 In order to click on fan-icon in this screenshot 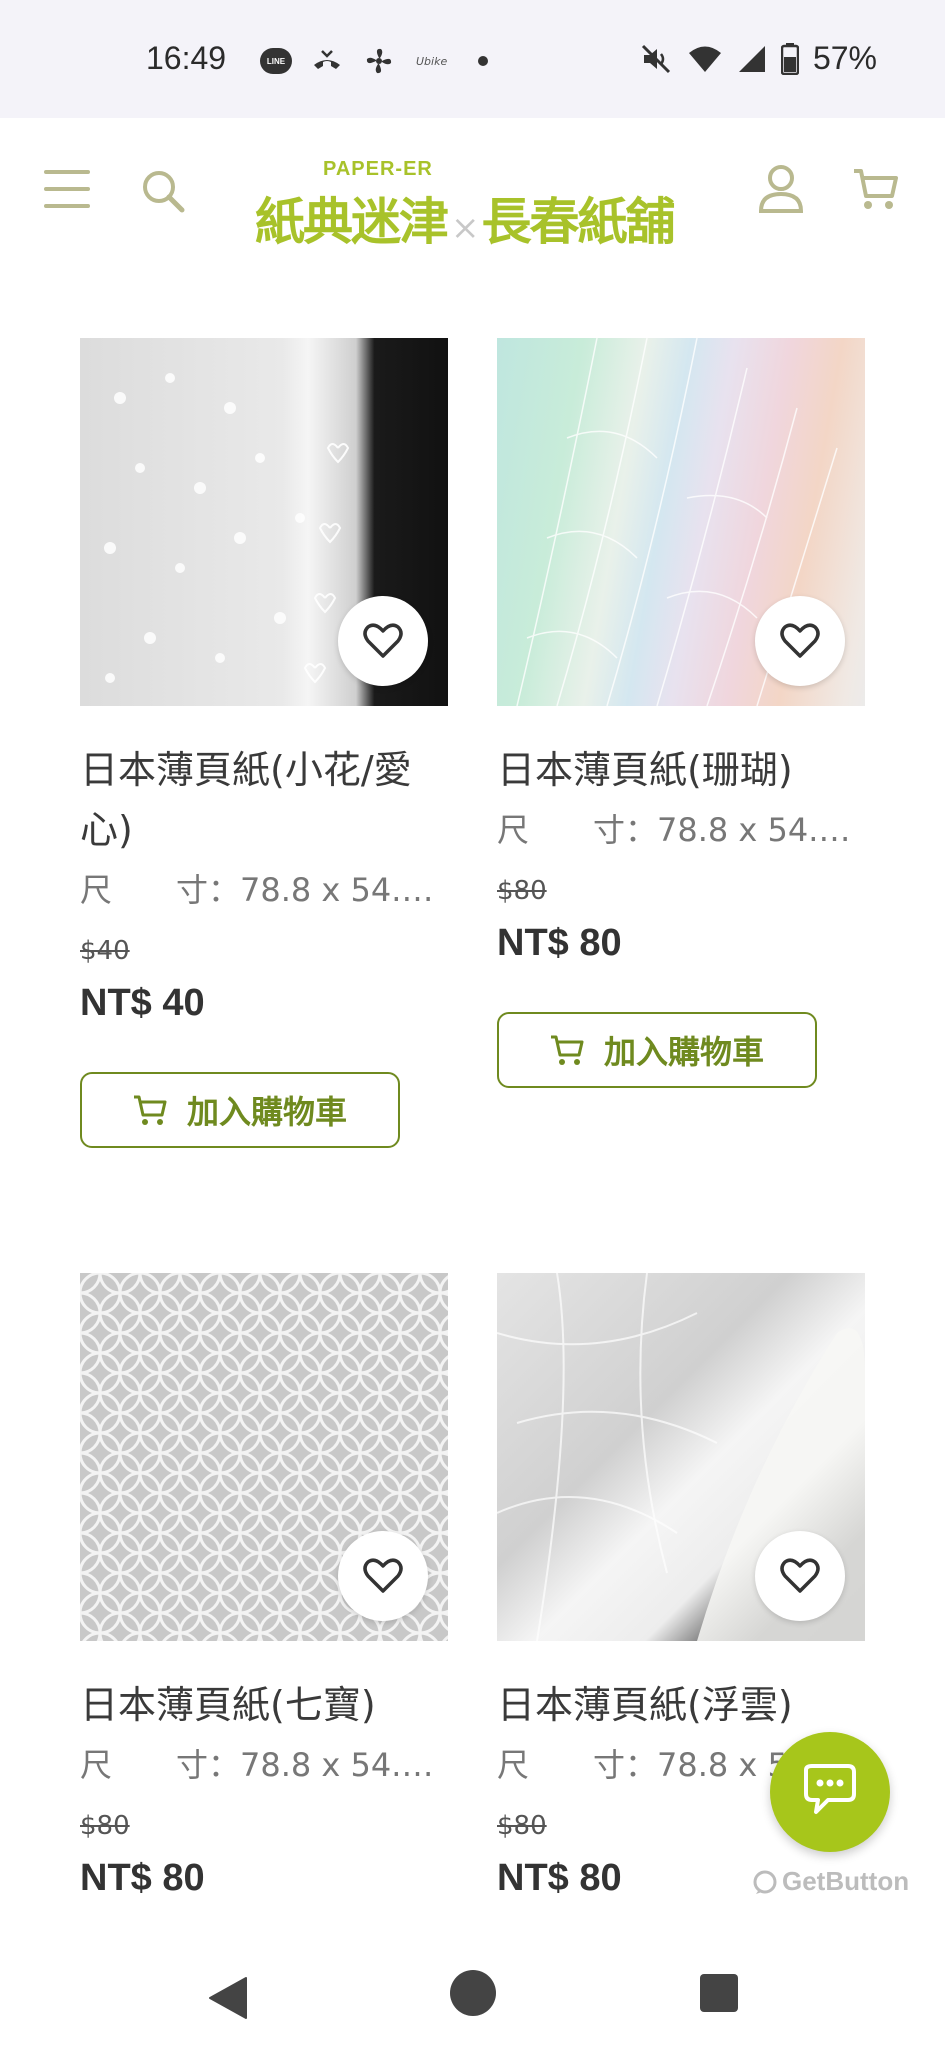, I will do `click(379, 61)`.